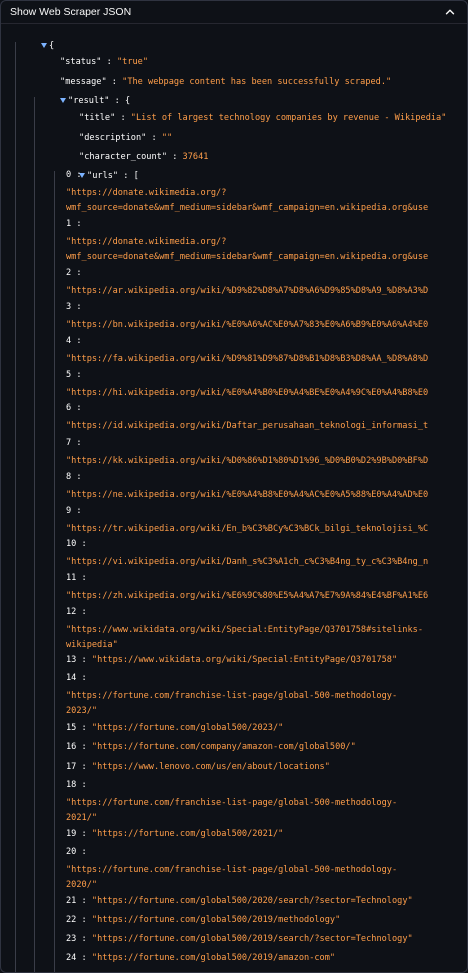 Image resolution: width=468 pixels, height=973 pixels. Describe the element at coordinates (71, 12) in the screenshot. I see `expander-title: Show Web Scraper JSON` at that location.